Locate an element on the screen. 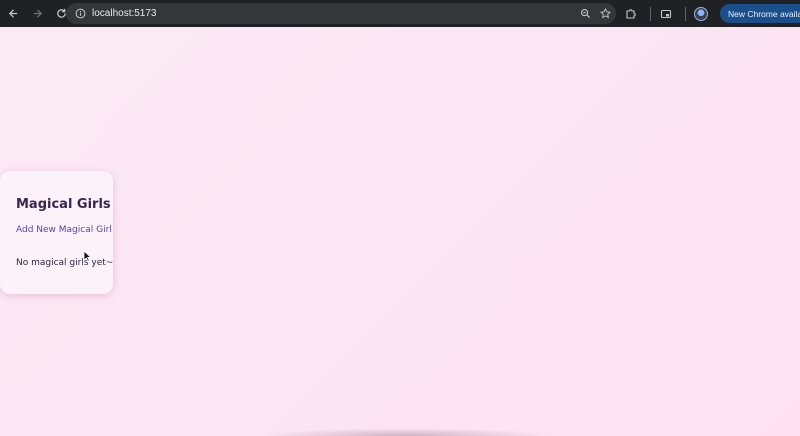  media-button is located at coordinates (666, 14).